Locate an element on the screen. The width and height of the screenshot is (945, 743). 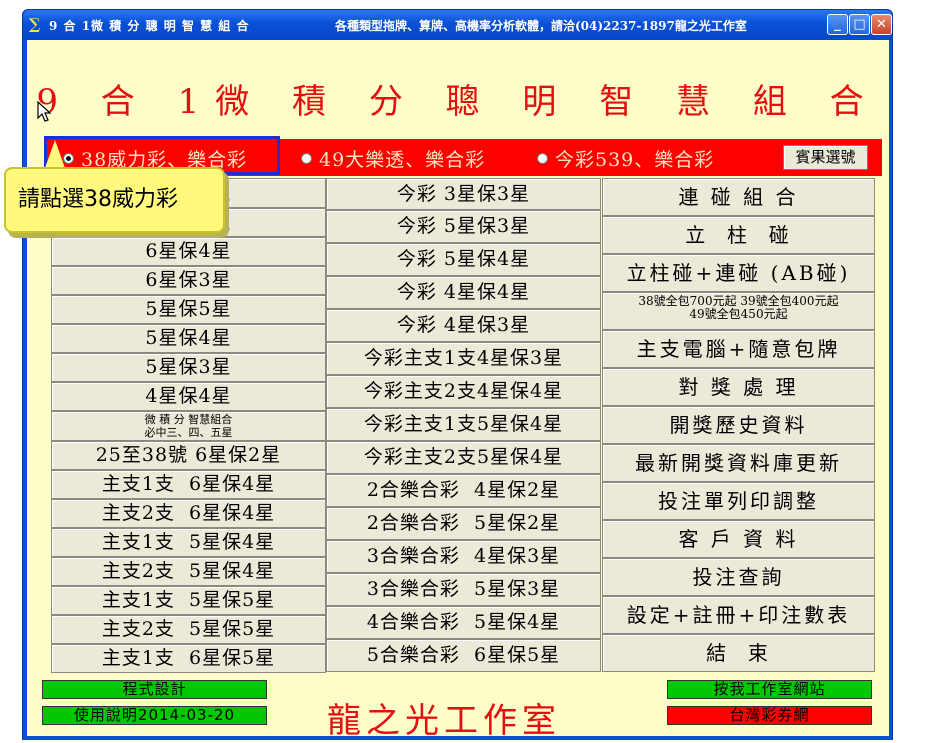
function-button-7: 開獎歷史資料 is located at coordinates (738, 425).